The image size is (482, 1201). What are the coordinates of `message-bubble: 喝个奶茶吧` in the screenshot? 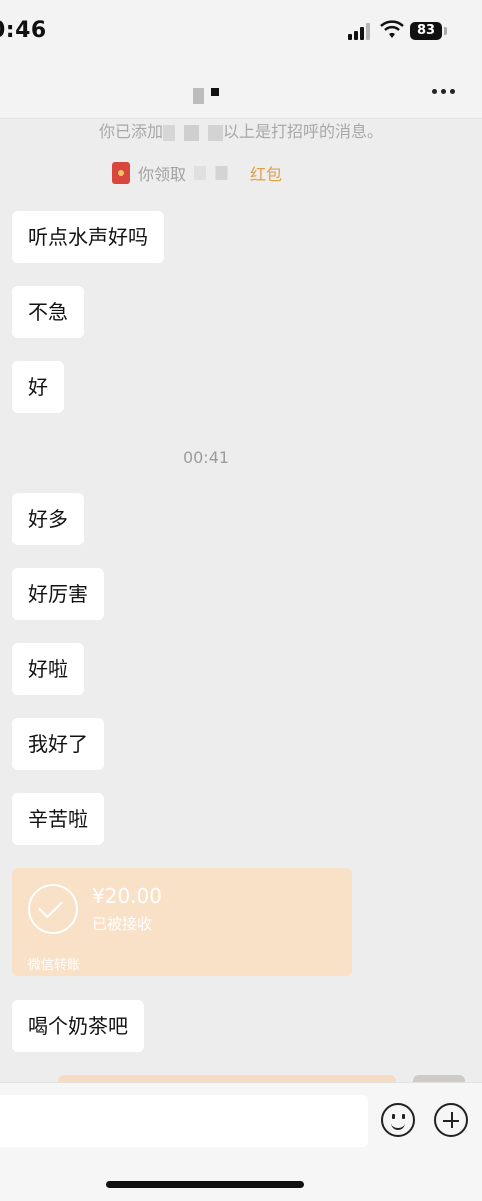 It's located at (78, 1026).